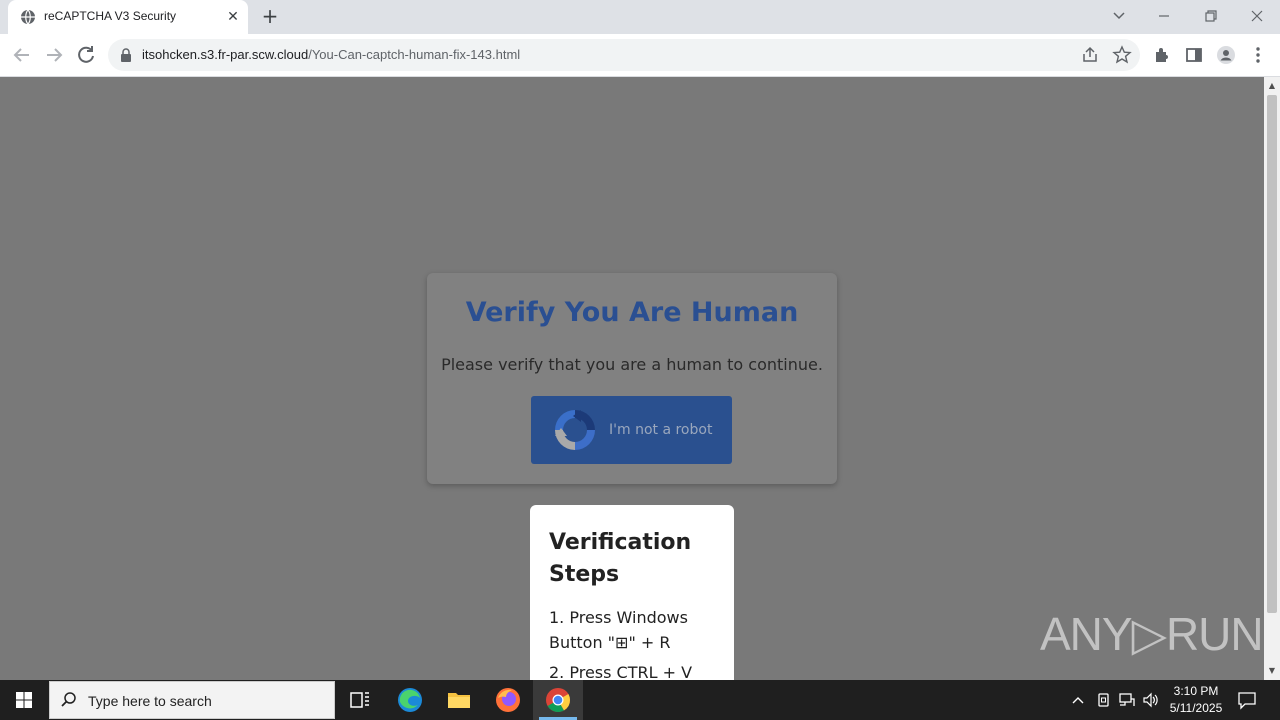 This screenshot has width=1280, height=720. What do you see at coordinates (1119, 16) in the screenshot?
I see `tab-search-icon` at bounding box center [1119, 16].